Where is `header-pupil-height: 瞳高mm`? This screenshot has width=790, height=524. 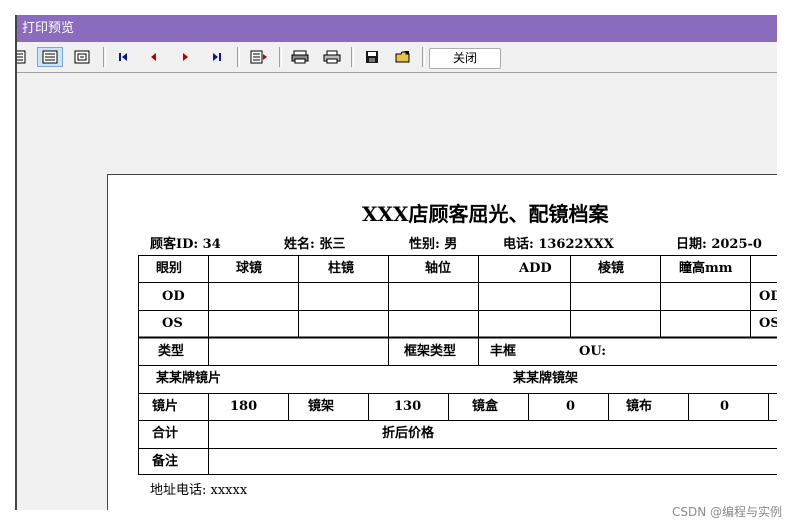
header-pupil-height: 瞳高mm is located at coordinates (706, 268).